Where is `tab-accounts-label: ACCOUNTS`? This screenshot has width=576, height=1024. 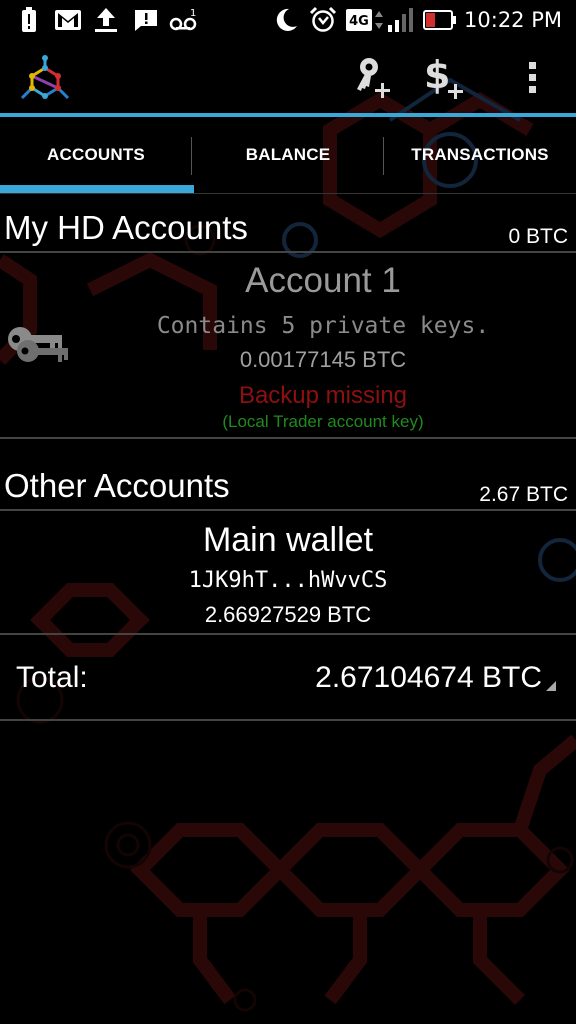 tab-accounts-label: ACCOUNTS is located at coordinates (96, 154).